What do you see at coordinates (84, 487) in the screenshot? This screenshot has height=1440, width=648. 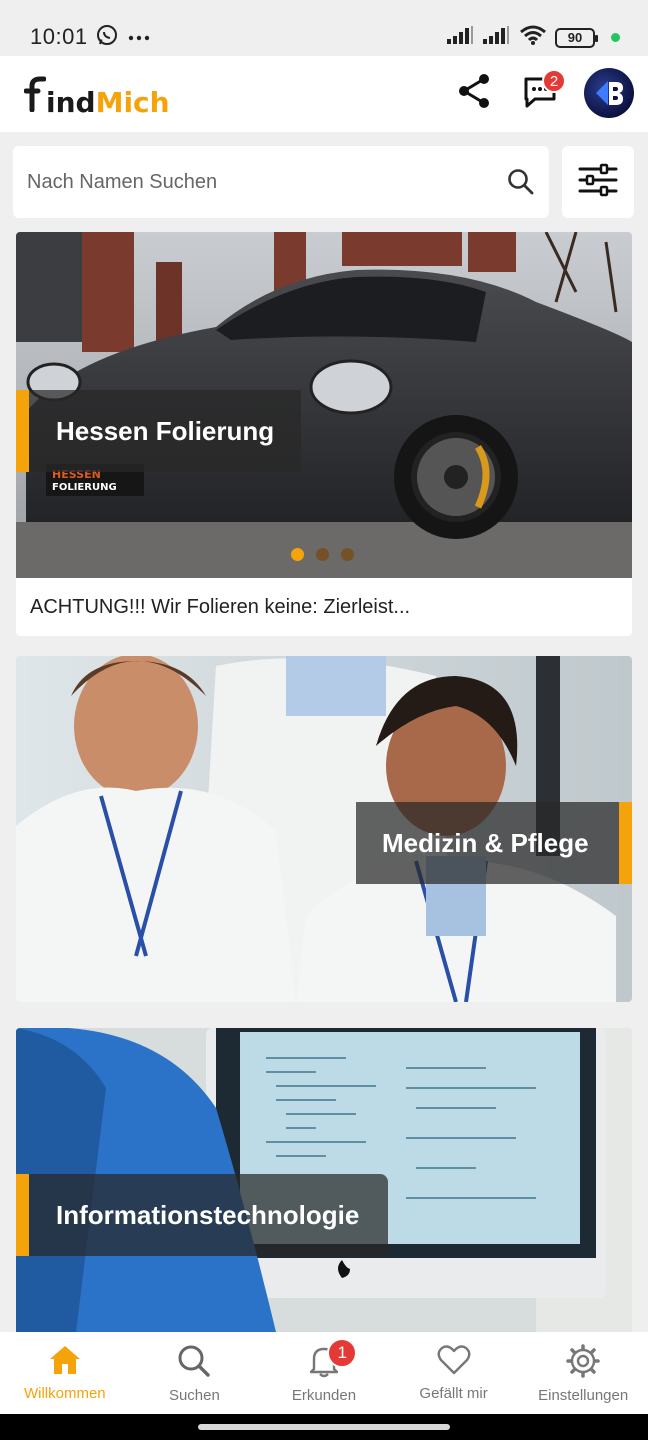 I see `svg-text: FOLIERUNG` at bounding box center [84, 487].